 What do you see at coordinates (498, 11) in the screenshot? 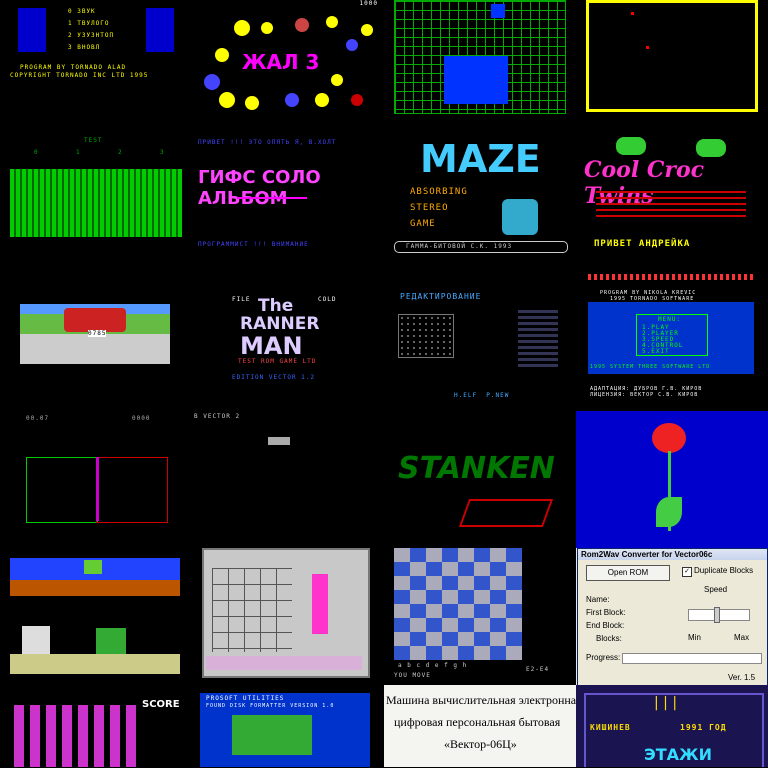
I see `blue-block` at bounding box center [498, 11].